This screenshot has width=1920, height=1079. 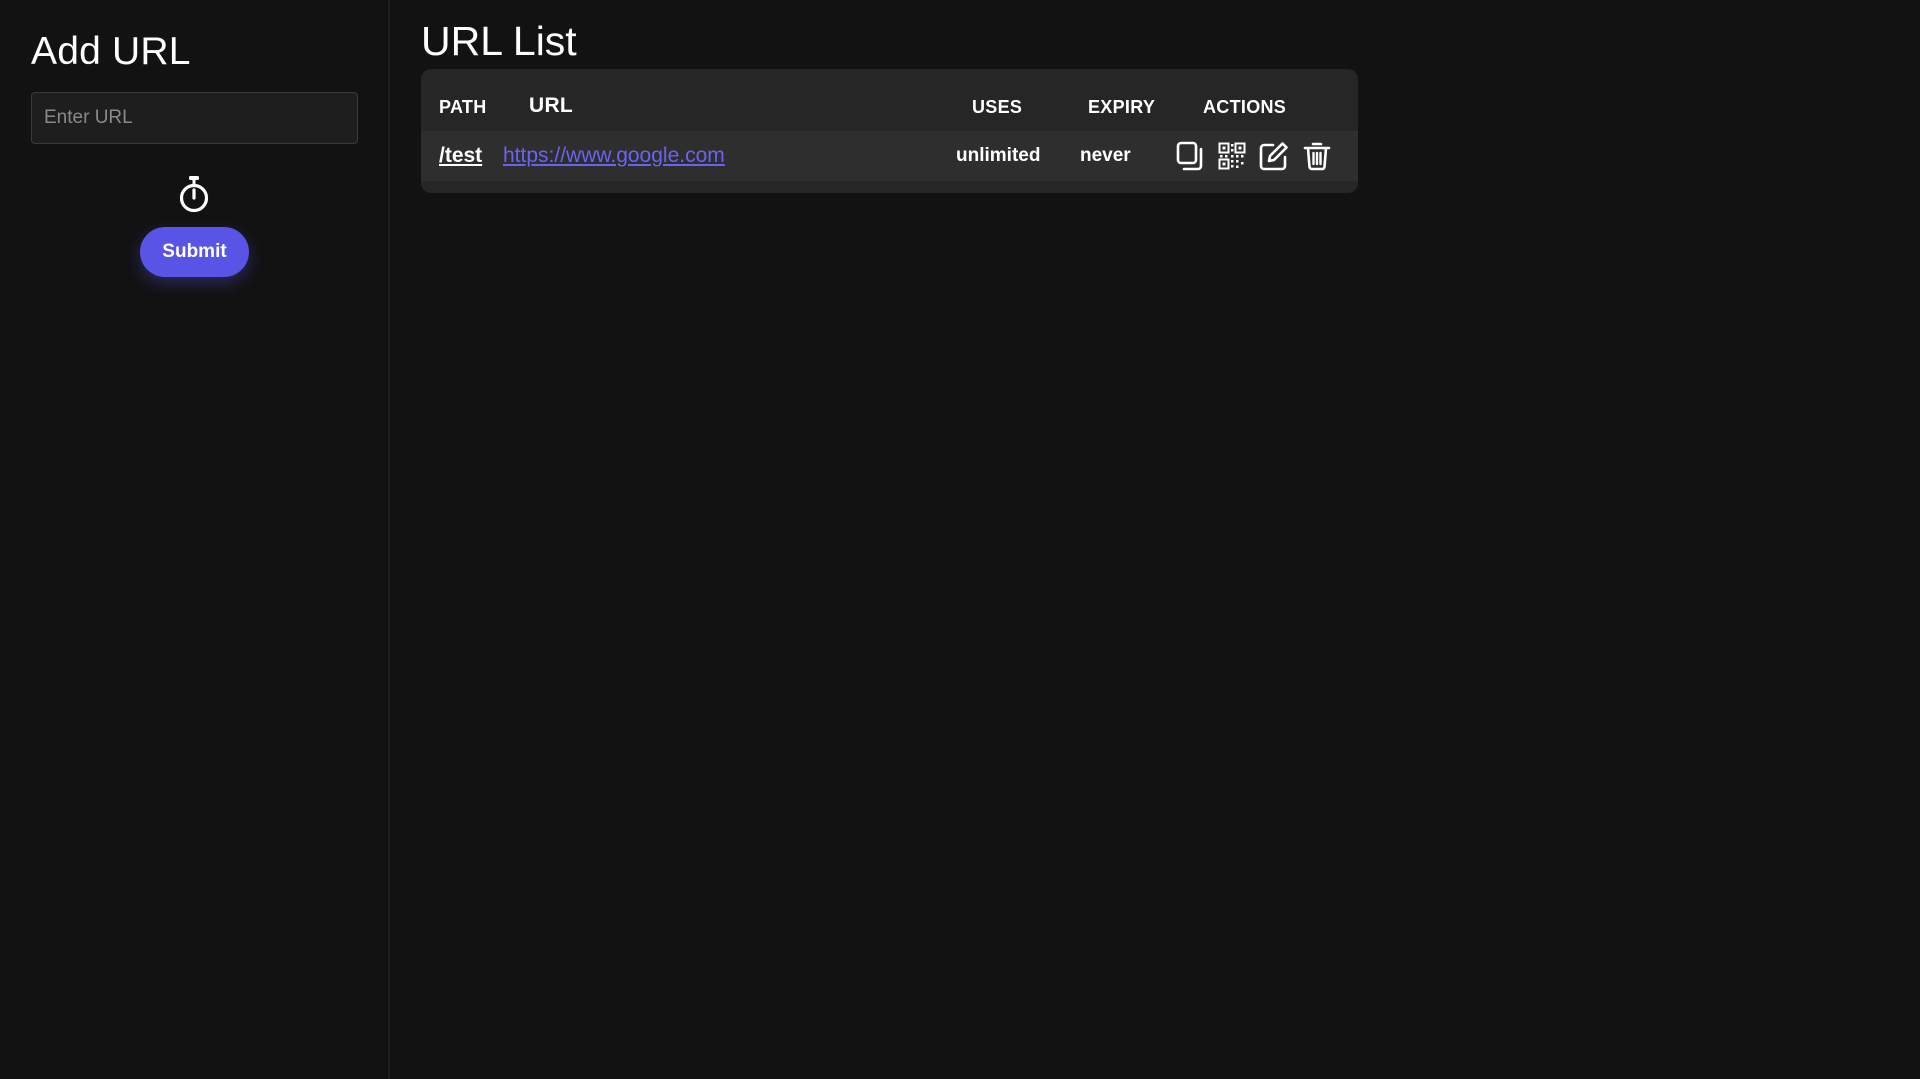 I want to click on add-url-title: Add URL, so click(x=111, y=51).